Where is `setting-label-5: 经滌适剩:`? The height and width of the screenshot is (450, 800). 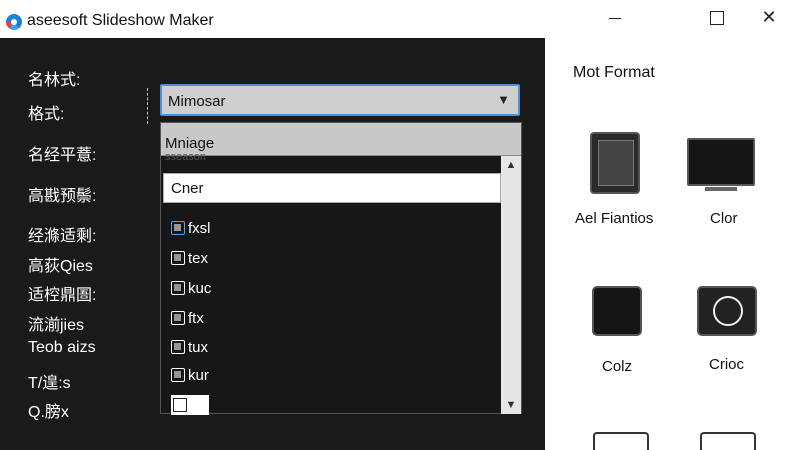
setting-label-5: 经滌适剩: is located at coordinates (62, 236).